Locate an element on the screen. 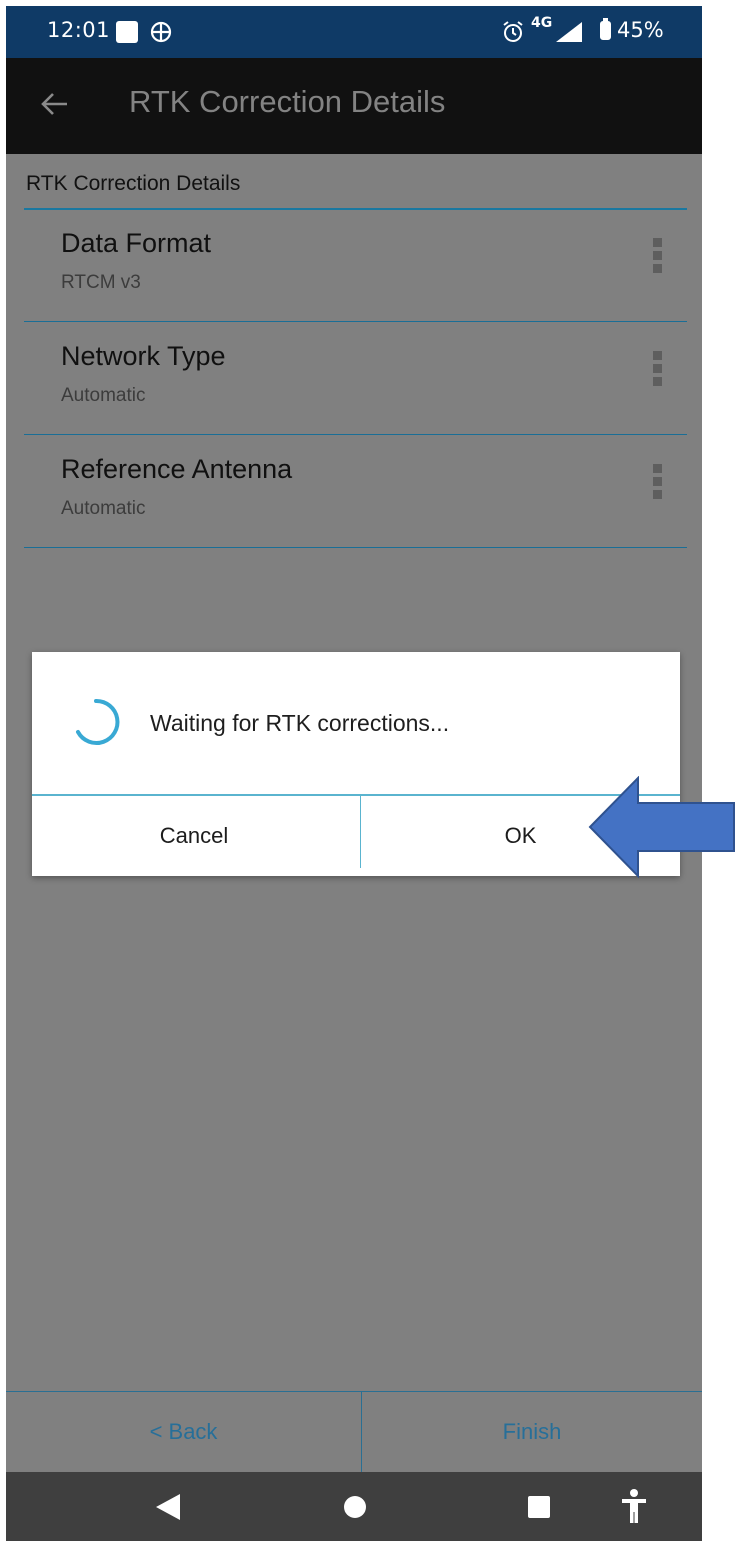 This screenshot has width=735, height=1547. battery-level: 45% is located at coordinates (640, 30).